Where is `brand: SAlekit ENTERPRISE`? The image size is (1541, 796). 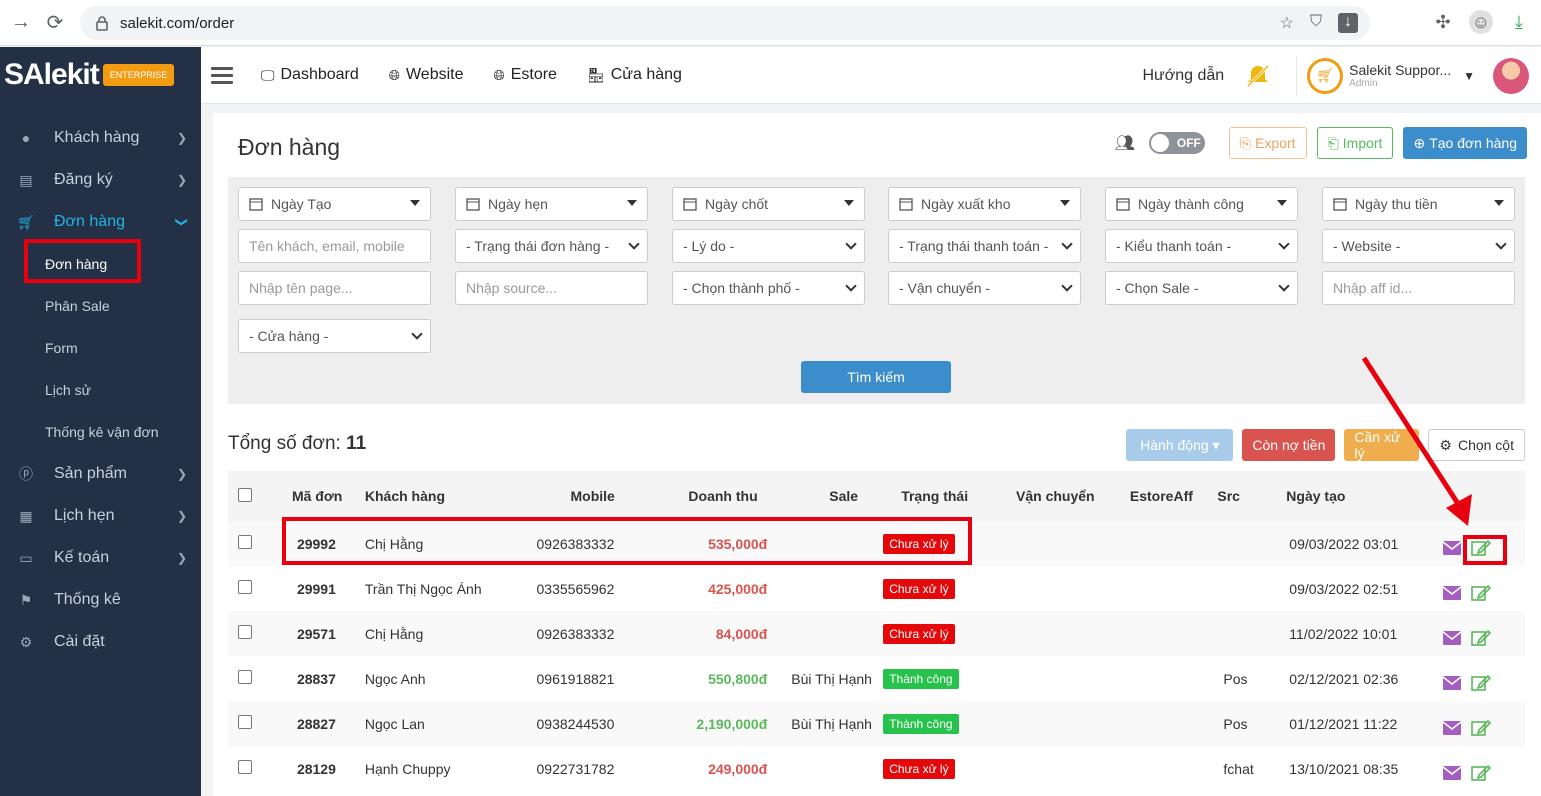 brand: SAlekit ENTERPRISE is located at coordinates (100, 75).